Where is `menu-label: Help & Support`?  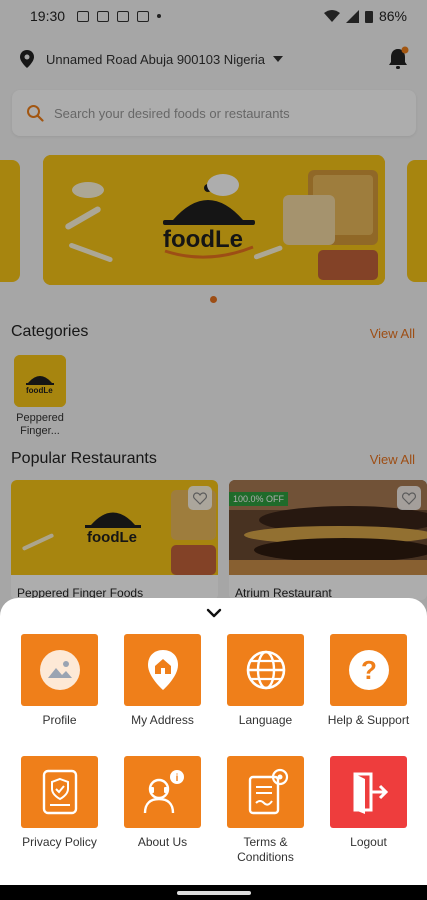 menu-label: Help & Support is located at coordinates (368, 720).